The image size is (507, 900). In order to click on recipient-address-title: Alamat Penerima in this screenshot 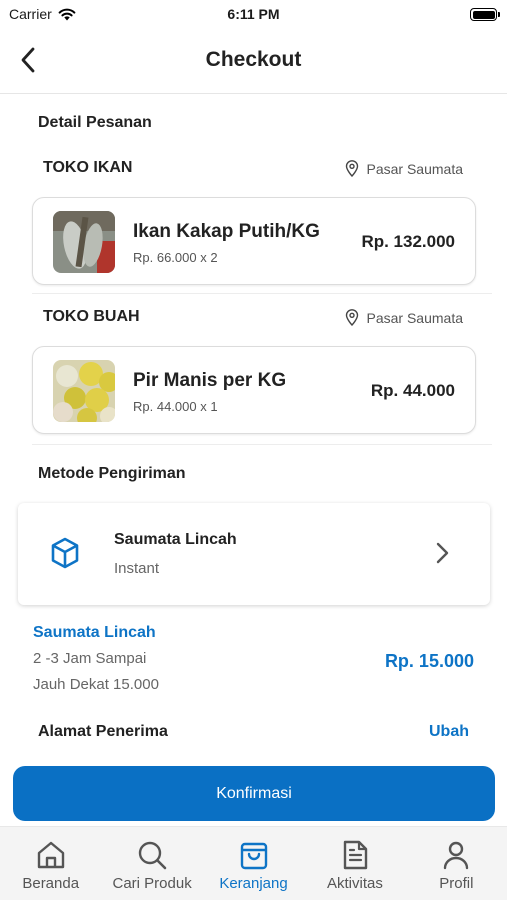, I will do `click(103, 731)`.